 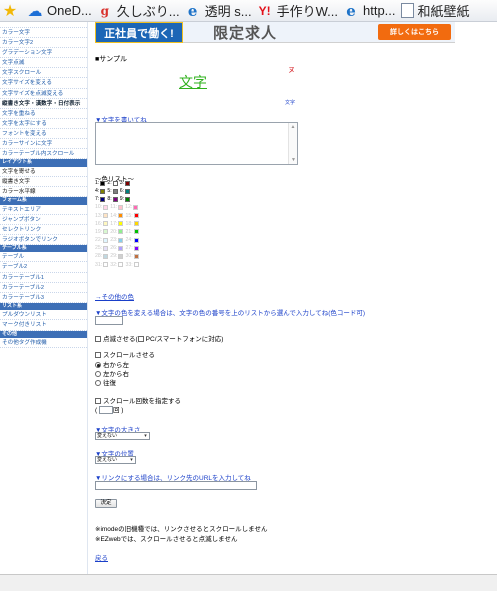 I want to click on banner-details-button: 詳しくはこちら, so click(x=414, y=32).